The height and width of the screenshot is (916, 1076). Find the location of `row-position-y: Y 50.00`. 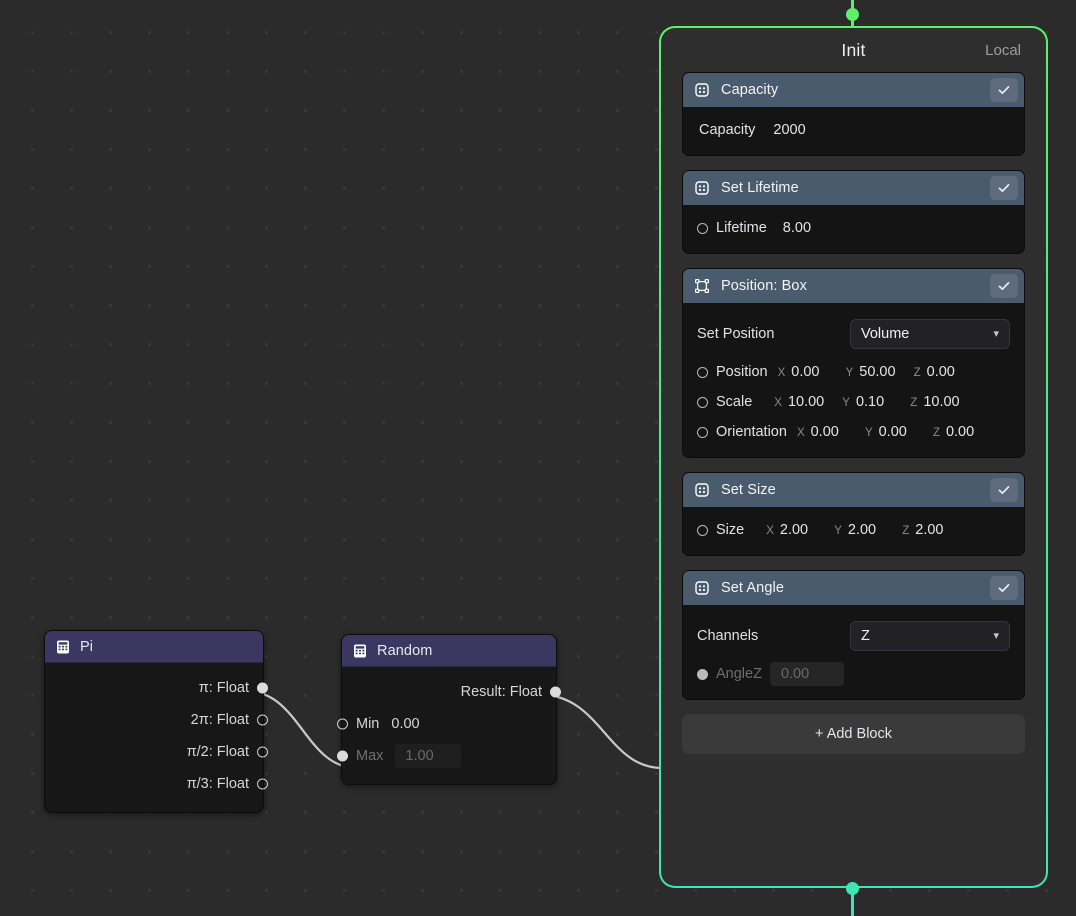

row-position-y: Y 50.00 is located at coordinates (880, 372).